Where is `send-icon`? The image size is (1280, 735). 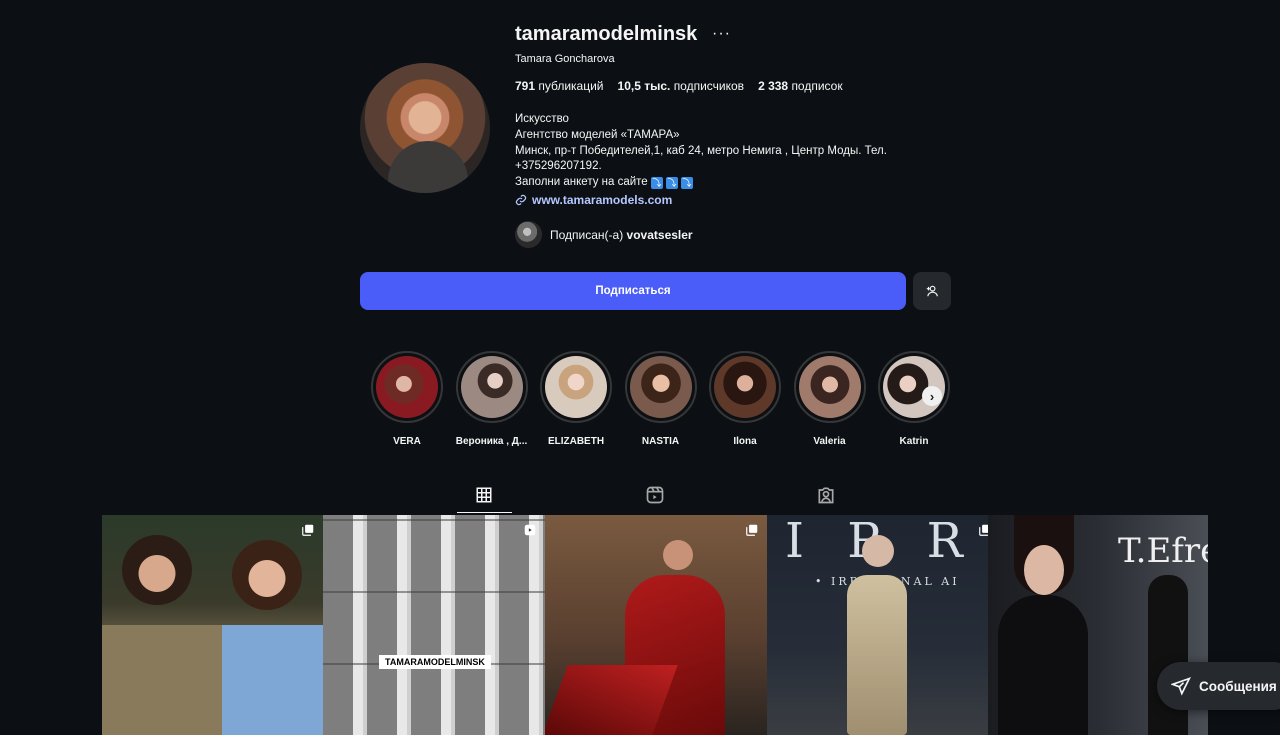 send-icon is located at coordinates (1181, 686).